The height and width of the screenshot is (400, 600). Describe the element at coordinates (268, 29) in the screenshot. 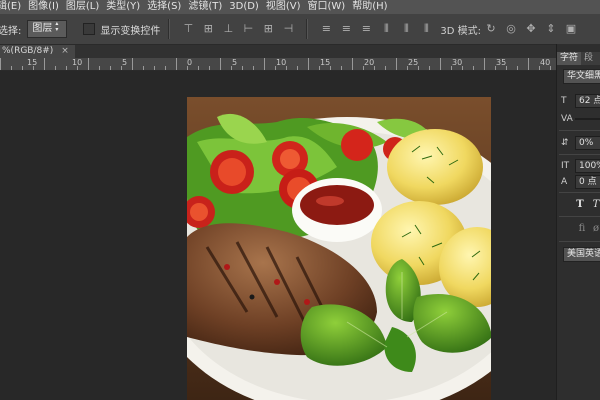

I see `align-hcenter-icon: ⊞` at that location.